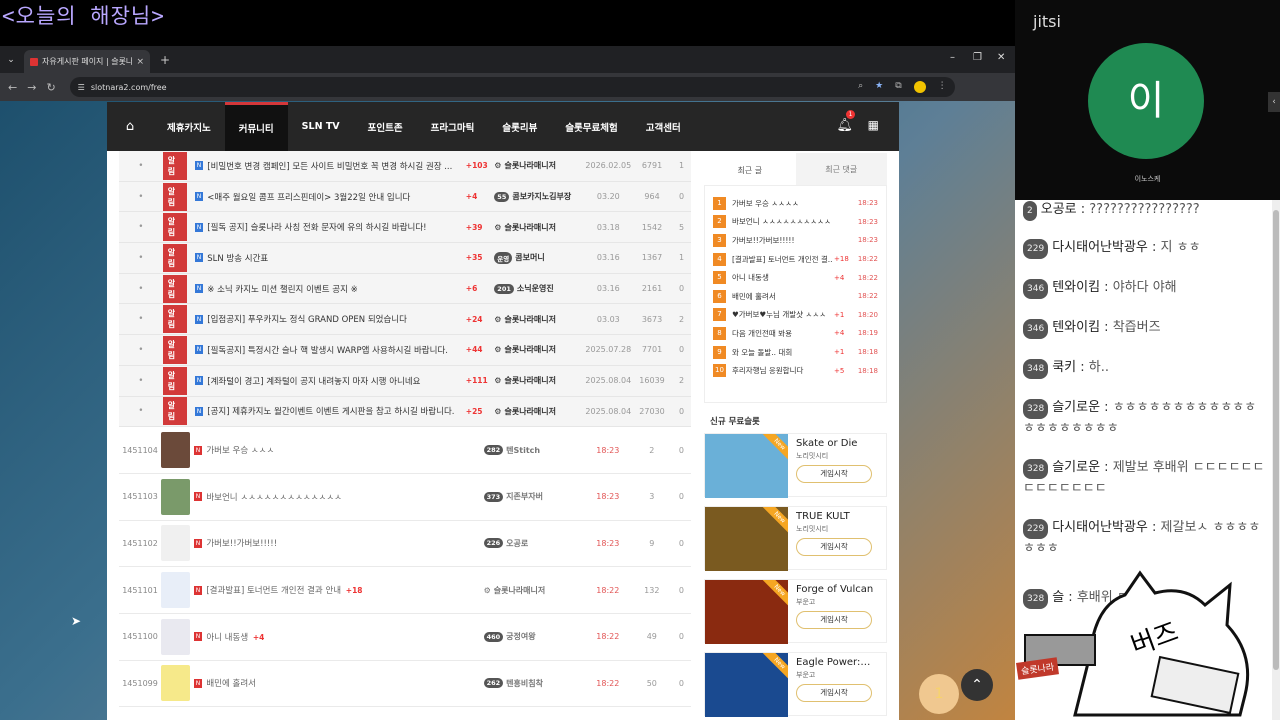  Describe the element at coordinates (344, 497) in the screenshot. I see `post-title: 바보언니 ㅅㅅㅅㅅㅅㅅㅅㅅㅅㅅㅅㅅㅅ` at that location.